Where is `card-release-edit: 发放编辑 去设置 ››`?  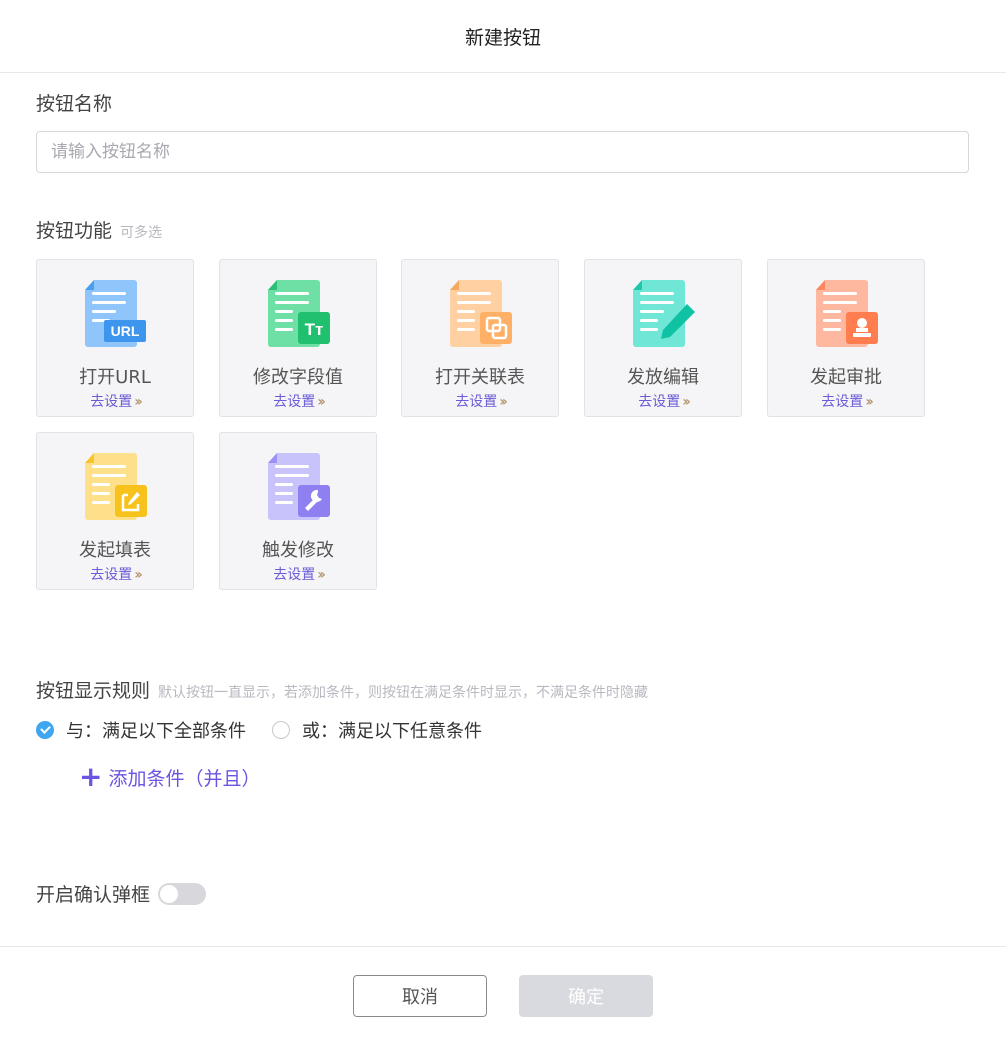
card-release-edit: 发放编辑 去设置 ›› is located at coordinates (663, 338).